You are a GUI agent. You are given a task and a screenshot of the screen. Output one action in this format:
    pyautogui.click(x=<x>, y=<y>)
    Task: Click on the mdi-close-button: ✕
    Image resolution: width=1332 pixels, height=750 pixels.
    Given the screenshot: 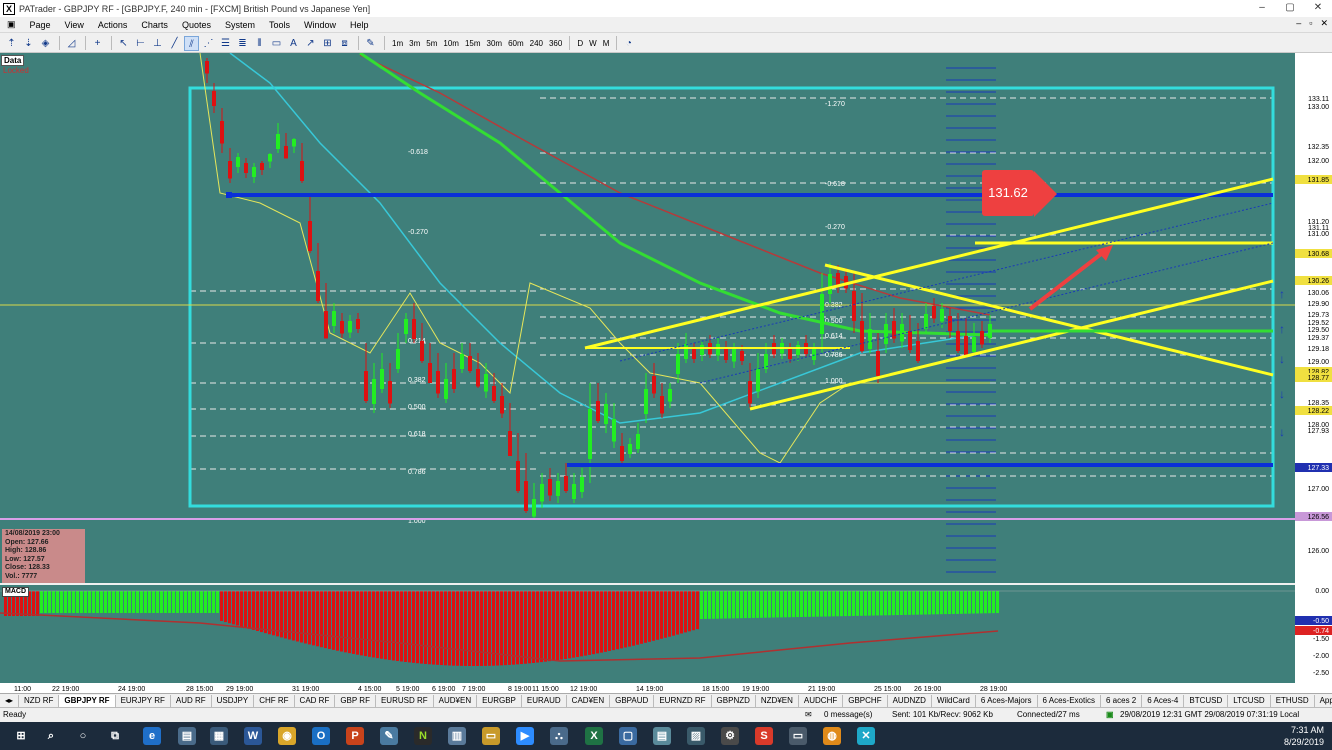 What is the action you would take?
    pyautogui.click(x=1324, y=23)
    